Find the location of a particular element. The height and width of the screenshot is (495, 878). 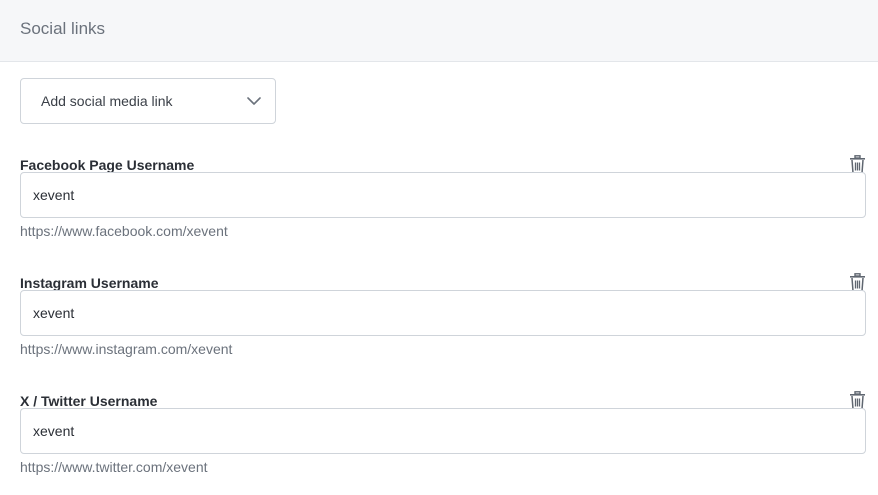

facebook-username-input is located at coordinates (443, 195).